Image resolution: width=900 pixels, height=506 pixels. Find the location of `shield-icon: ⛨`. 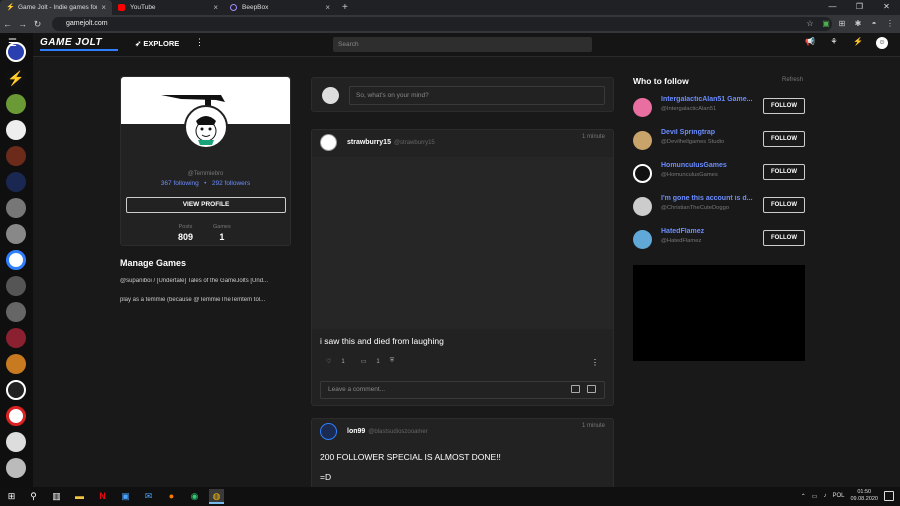

shield-icon: ⛨ is located at coordinates (392, 361).